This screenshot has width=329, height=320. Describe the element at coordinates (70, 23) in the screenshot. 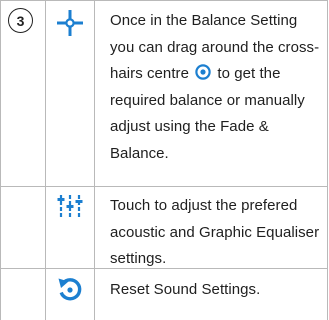

I see `balance-crosshair-icon` at that location.